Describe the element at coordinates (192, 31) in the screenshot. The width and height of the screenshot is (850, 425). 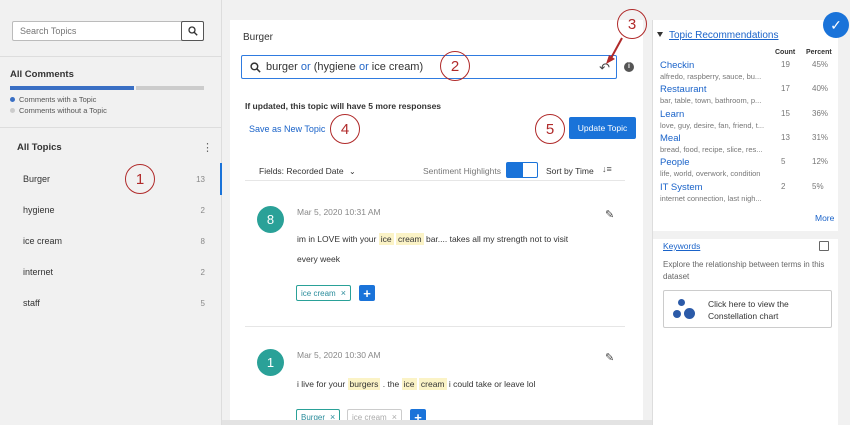
I see `search-button` at that location.